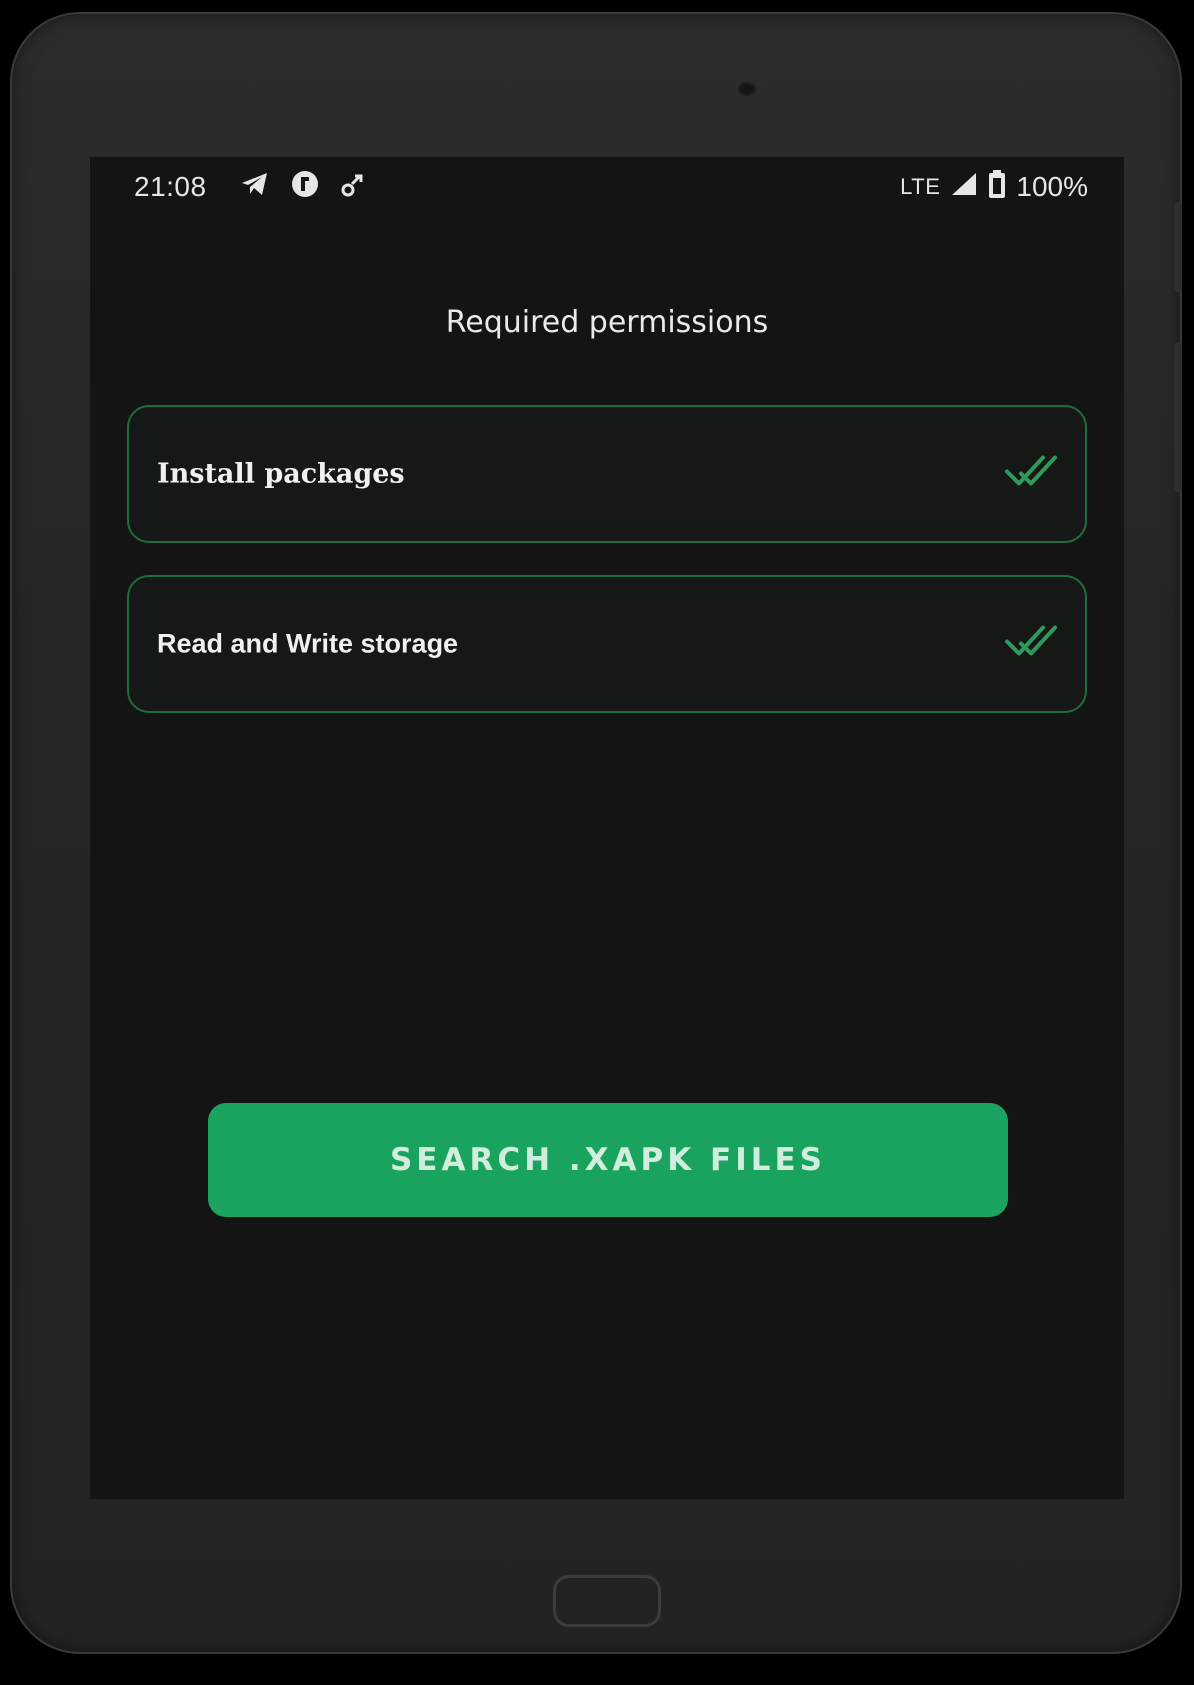 This screenshot has height=1685, width=1194. What do you see at coordinates (607, 644) in the screenshot?
I see `permission-item-storage: Read and Write storage` at bounding box center [607, 644].